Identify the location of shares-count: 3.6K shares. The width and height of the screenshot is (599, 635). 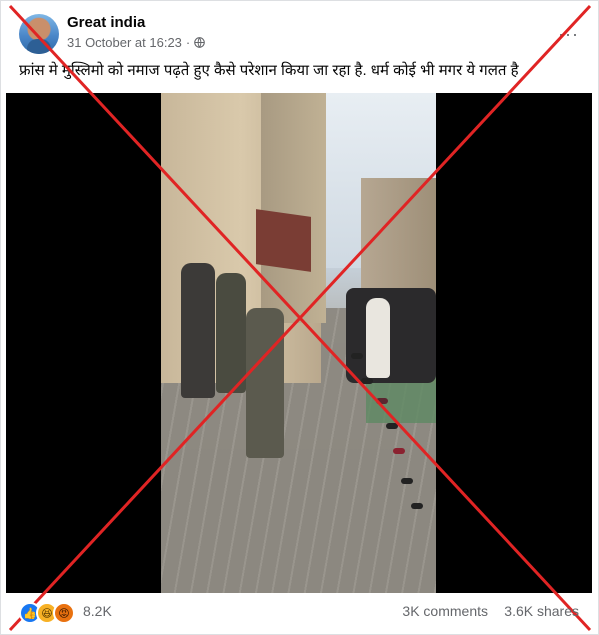
(541, 611).